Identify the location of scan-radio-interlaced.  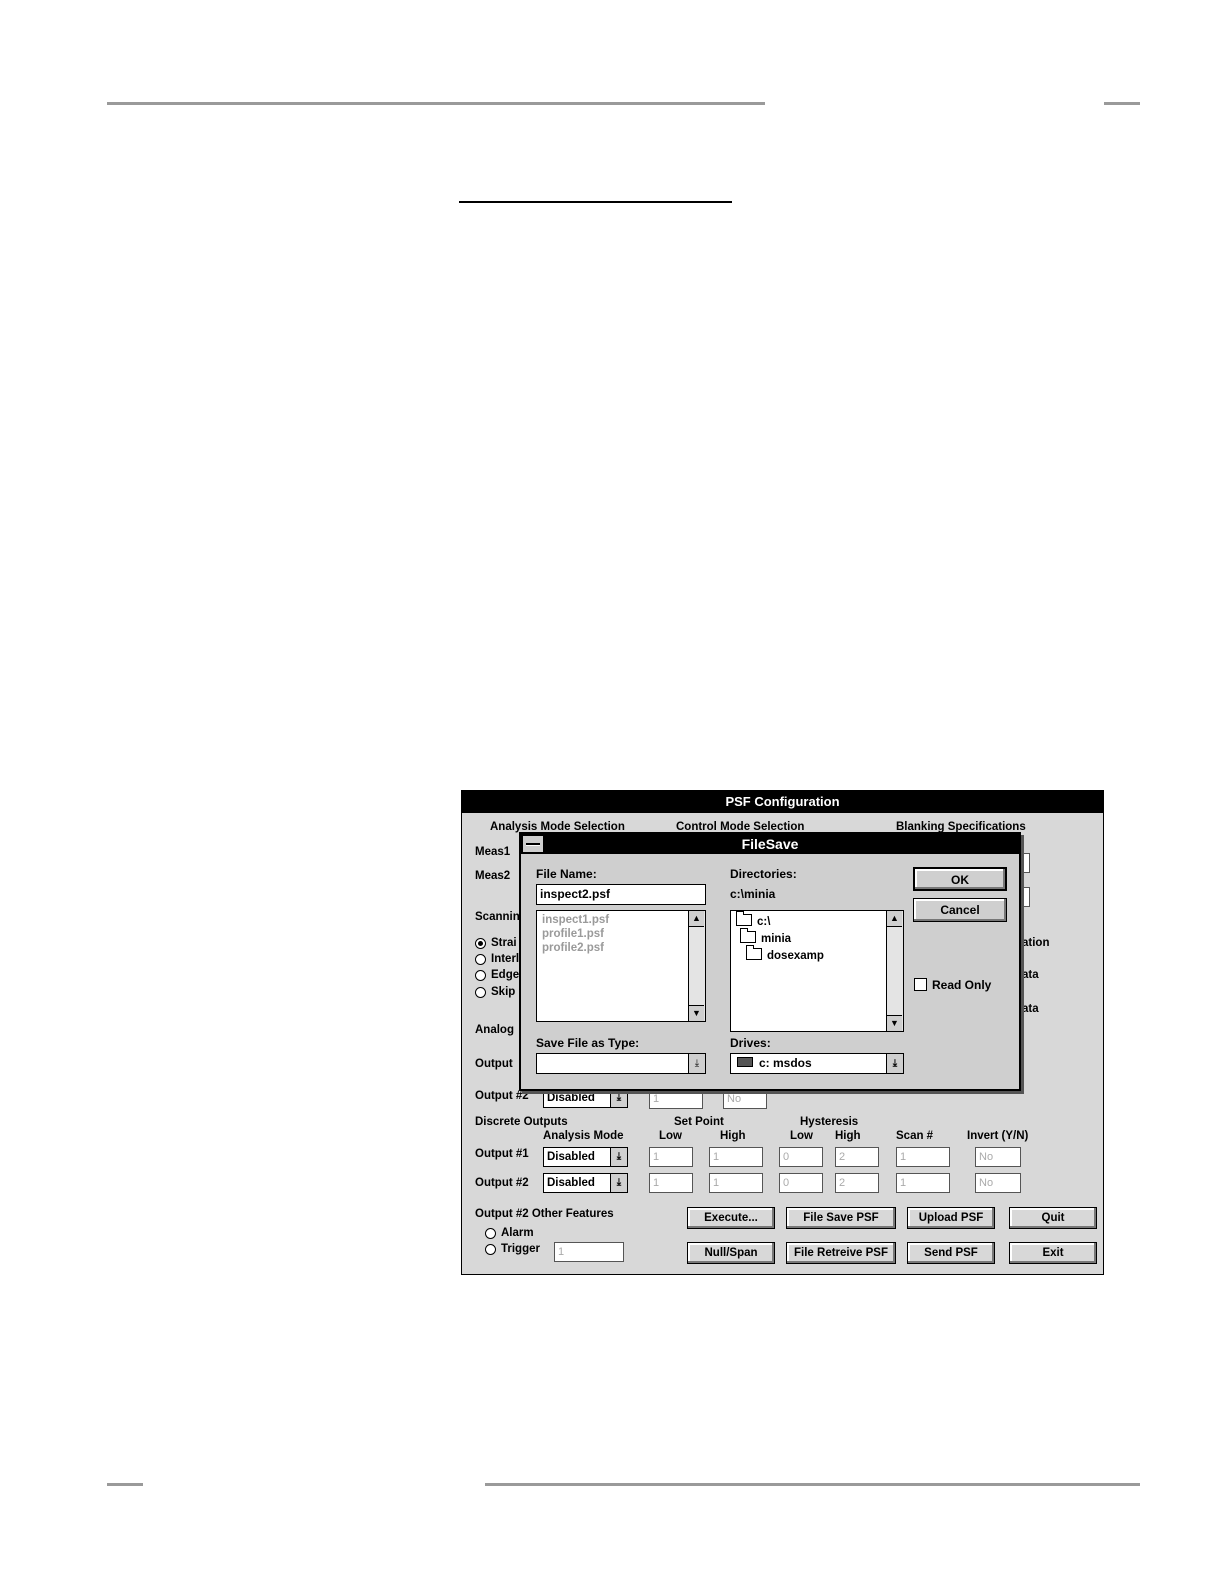
(480, 959).